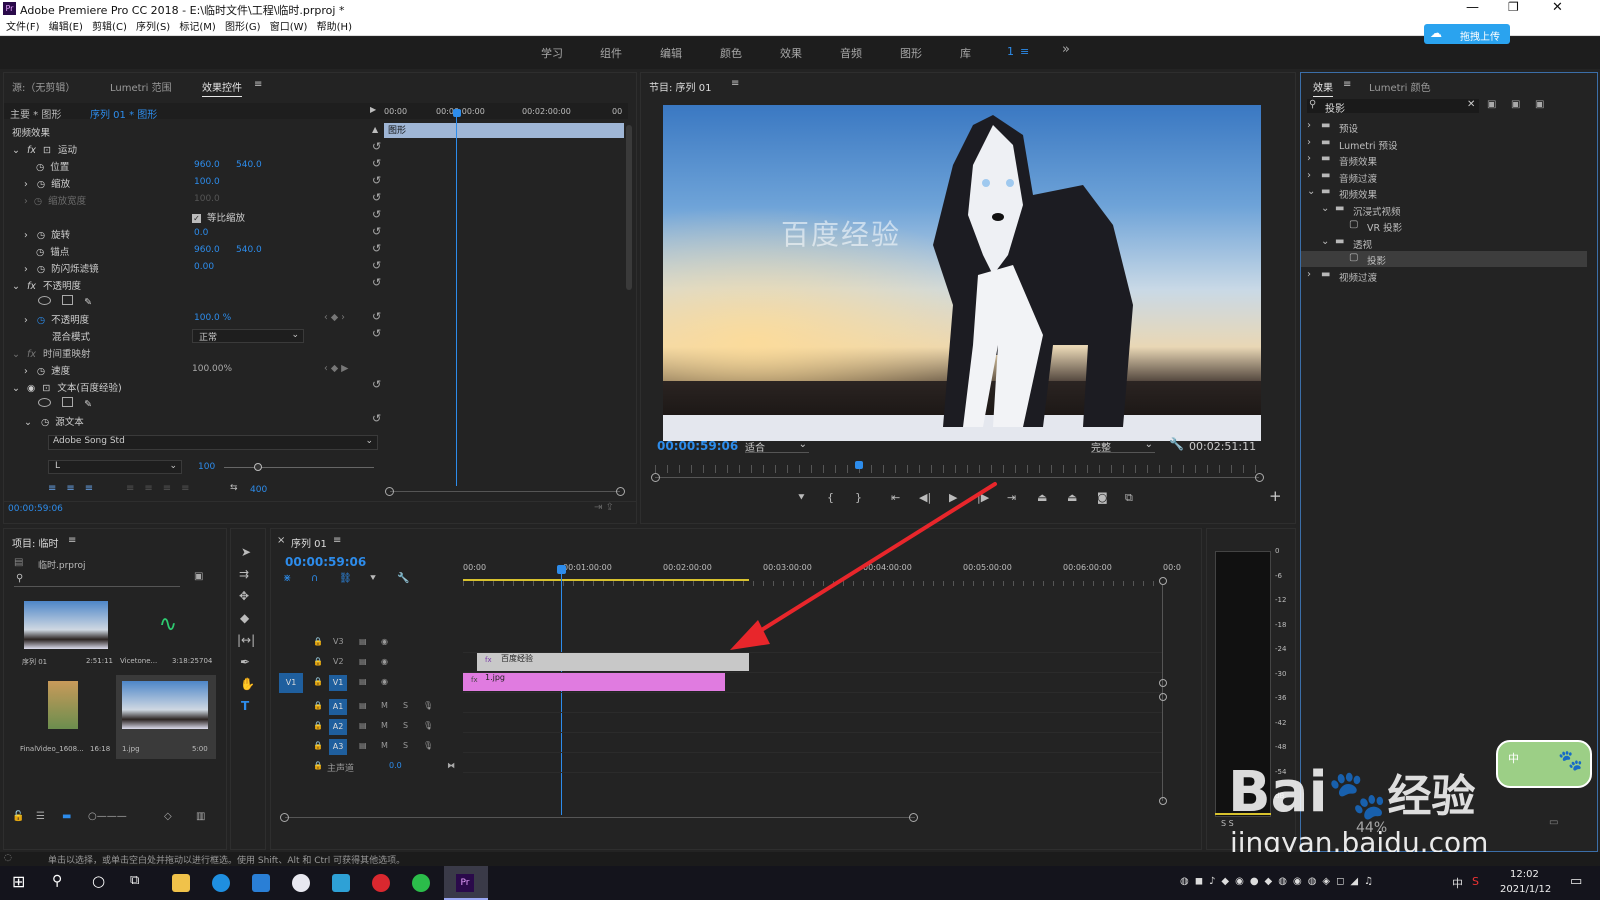  Describe the element at coordinates (258, 467) in the screenshot. I see `slider-handle` at that location.